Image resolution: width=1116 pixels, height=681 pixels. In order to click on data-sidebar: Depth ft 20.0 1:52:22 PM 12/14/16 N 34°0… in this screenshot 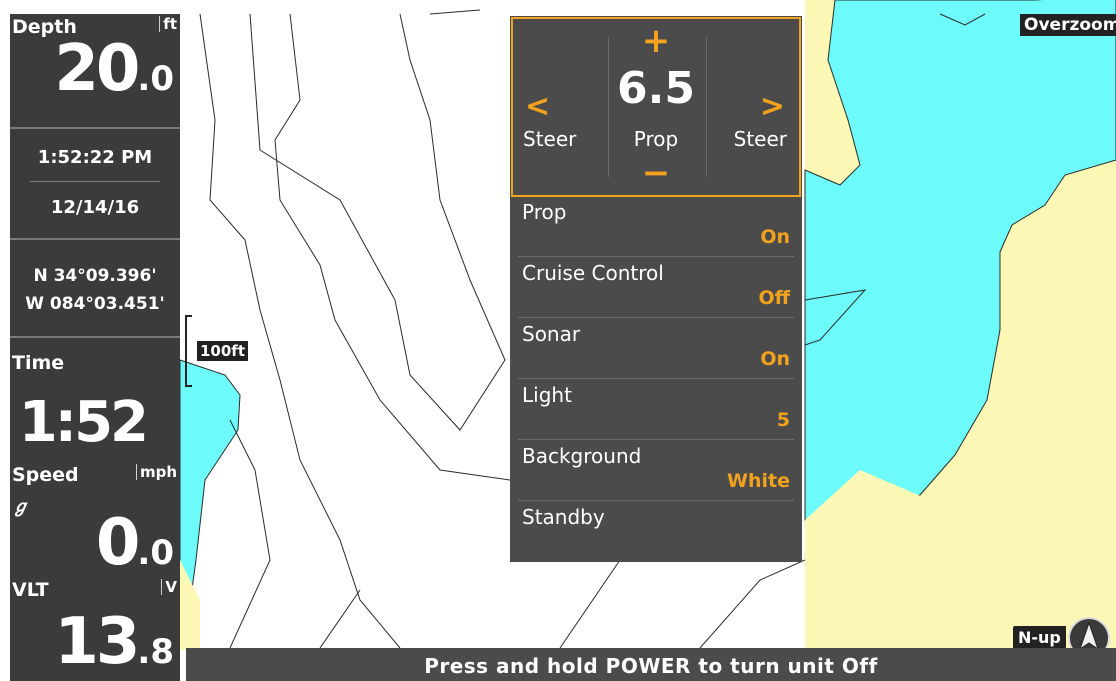, I will do `click(95, 347)`.